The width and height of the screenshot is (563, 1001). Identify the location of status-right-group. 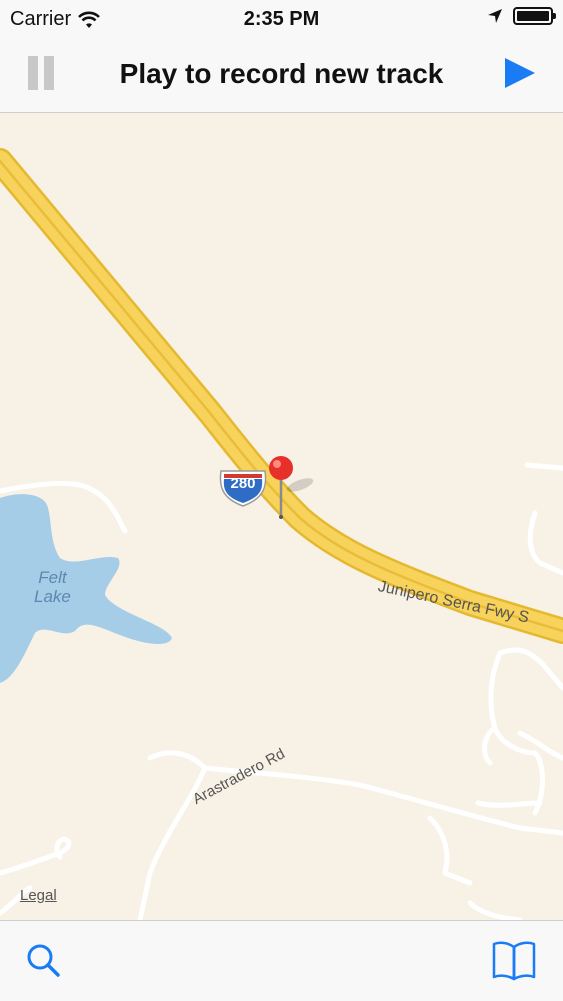
(521, 16).